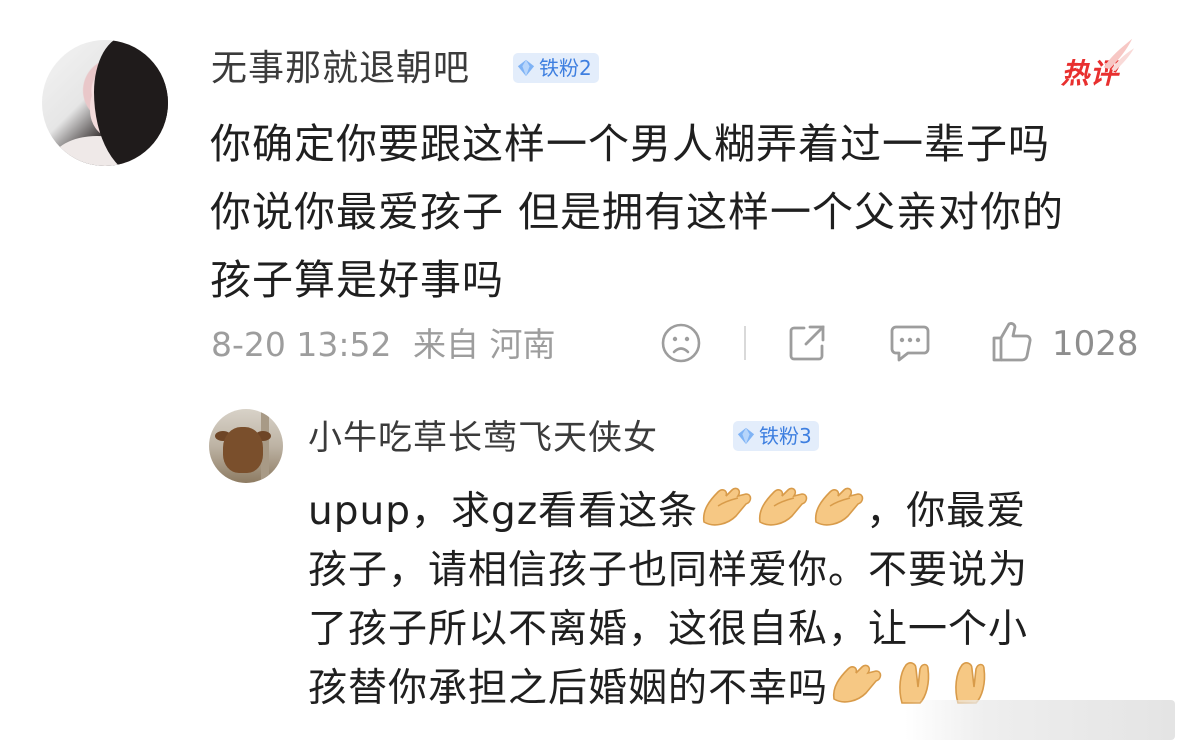 Image resolution: width=1179 pixels, height=748 pixels. What do you see at coordinates (565, 68) in the screenshot?
I see `badge-label: 铁粉2` at bounding box center [565, 68].